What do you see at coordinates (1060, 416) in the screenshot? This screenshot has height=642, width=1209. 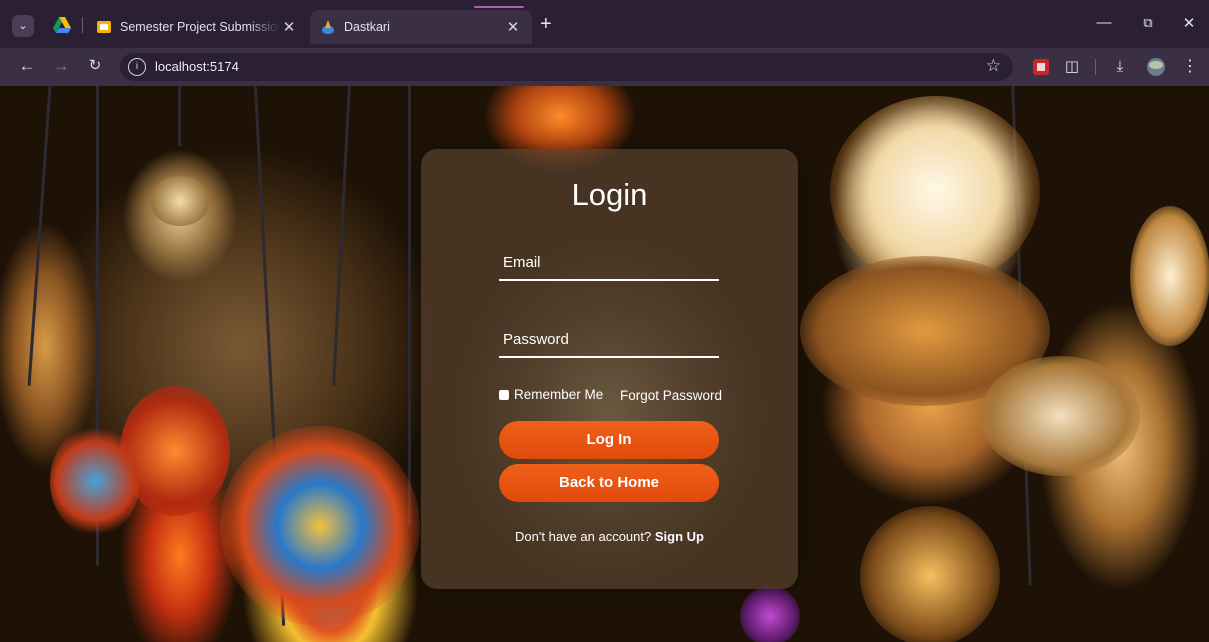 I see `lamp-glass` at bounding box center [1060, 416].